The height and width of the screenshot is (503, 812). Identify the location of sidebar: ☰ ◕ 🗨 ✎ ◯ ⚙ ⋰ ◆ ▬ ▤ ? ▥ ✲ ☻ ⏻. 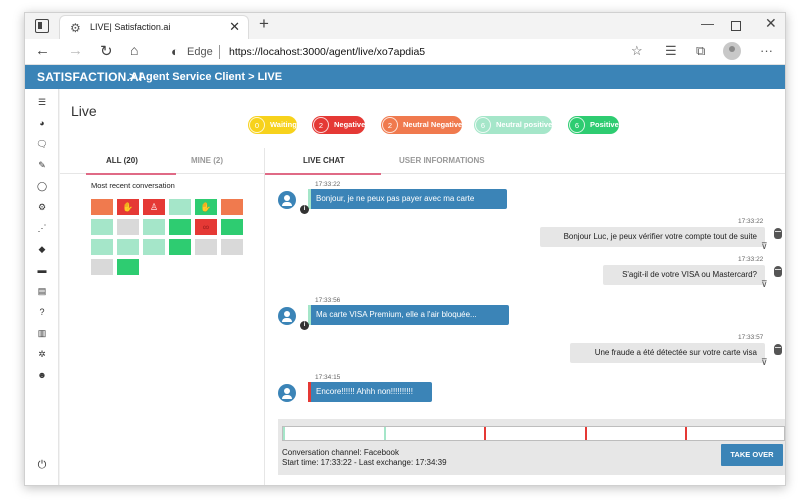
(42, 287).